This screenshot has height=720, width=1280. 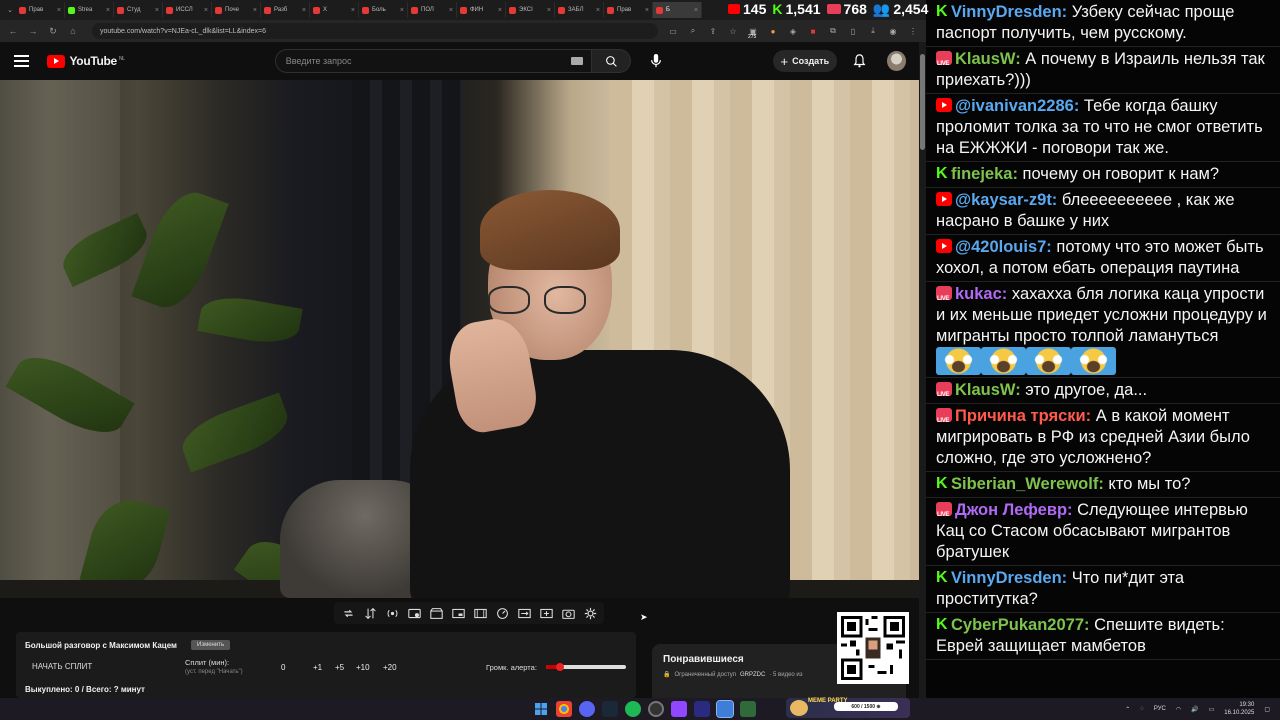 I want to click on volume-icon: 🔊, so click(x=1194, y=709).